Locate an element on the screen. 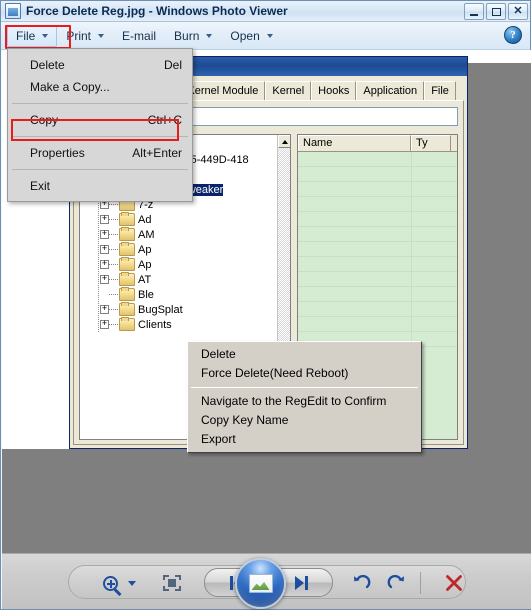  tab-kernel: Kernel is located at coordinates (288, 90).